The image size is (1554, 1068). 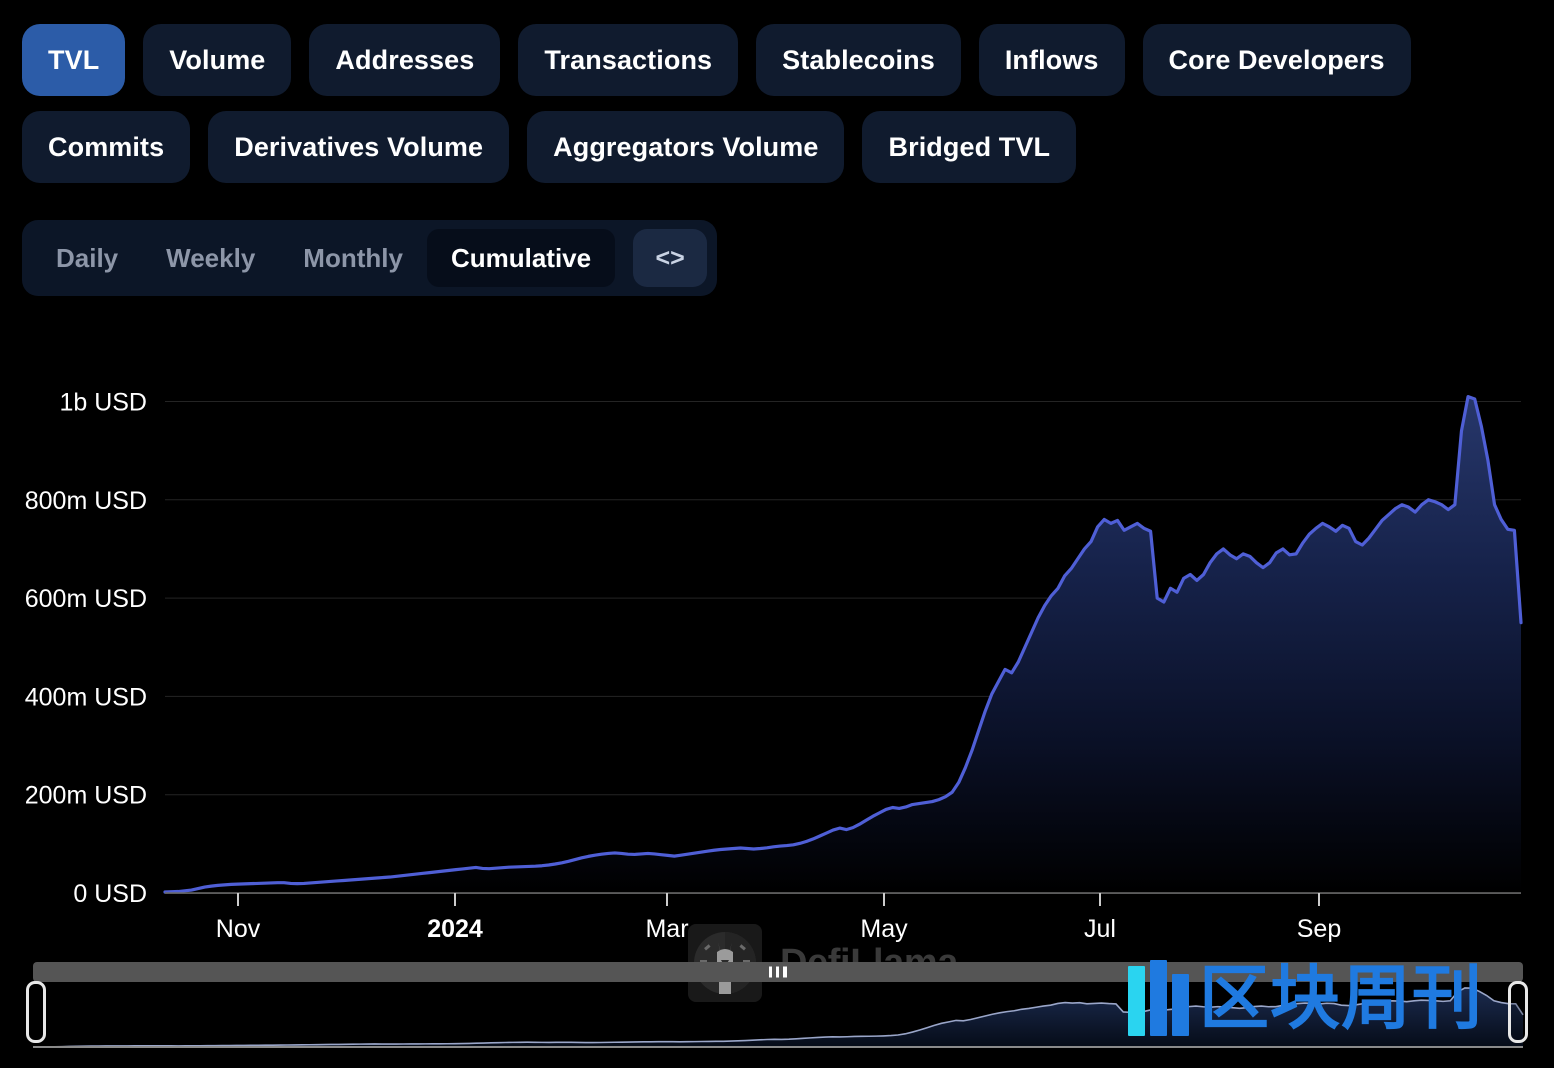 I want to click on x-axis-tick-label: Nov, so click(x=238, y=929).